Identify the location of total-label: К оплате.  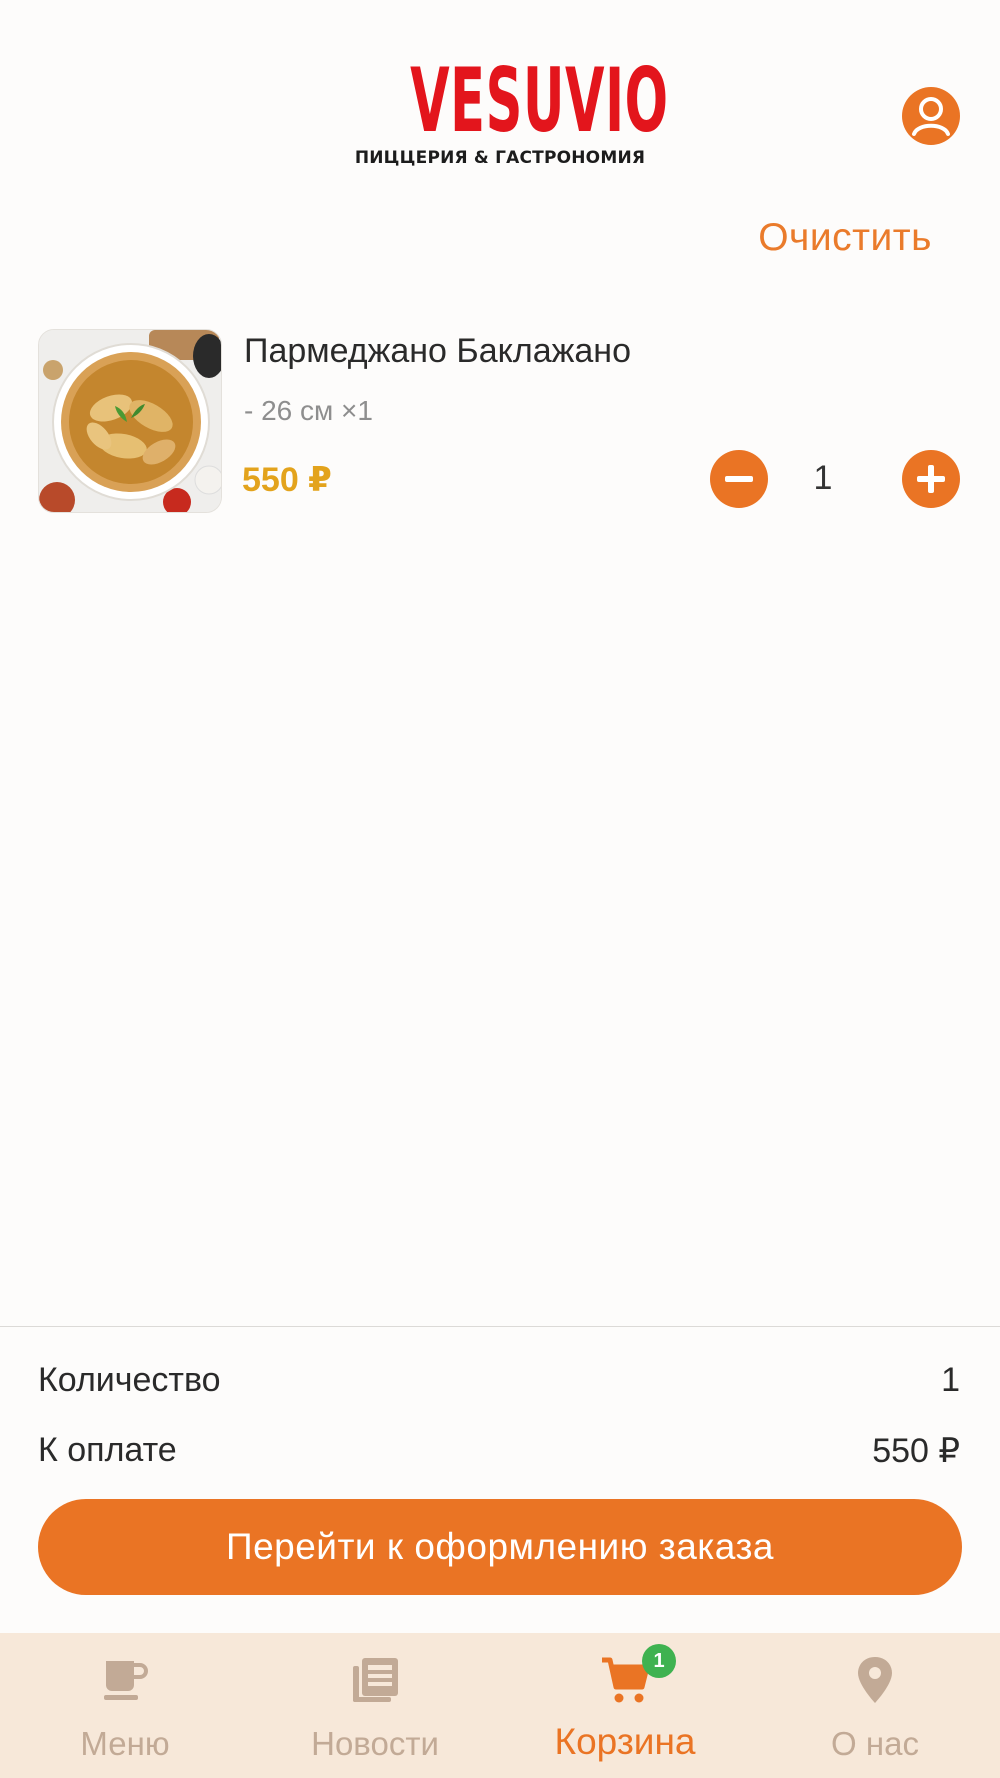
(107, 1450).